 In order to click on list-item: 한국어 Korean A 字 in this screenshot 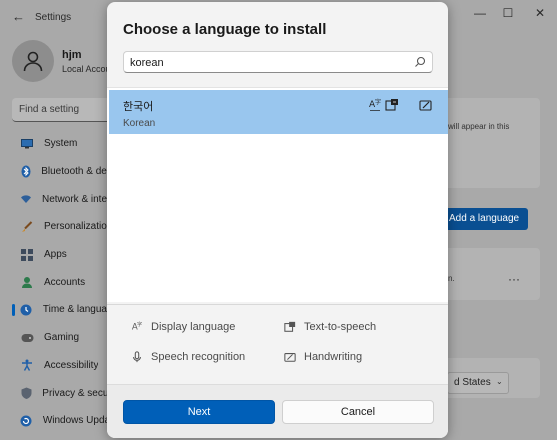, I will do `click(278, 112)`.